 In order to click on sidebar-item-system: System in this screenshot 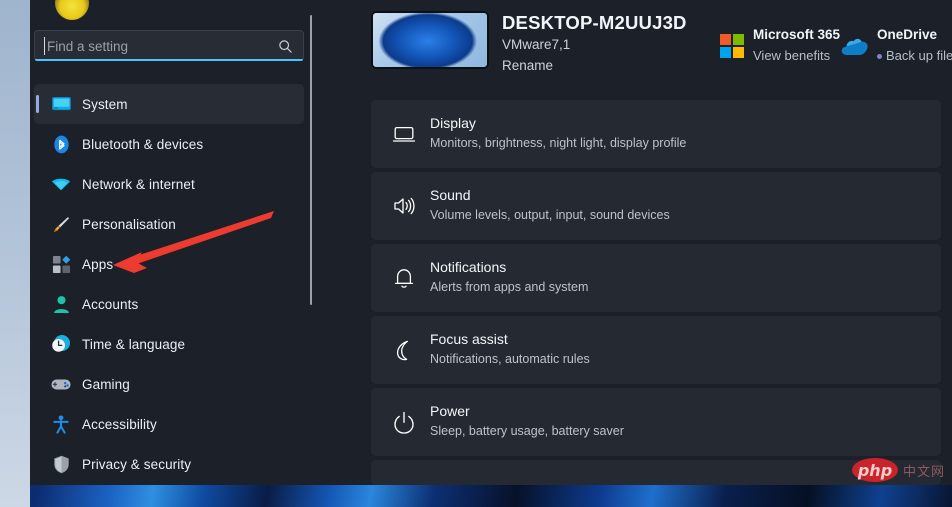, I will do `click(169, 104)`.